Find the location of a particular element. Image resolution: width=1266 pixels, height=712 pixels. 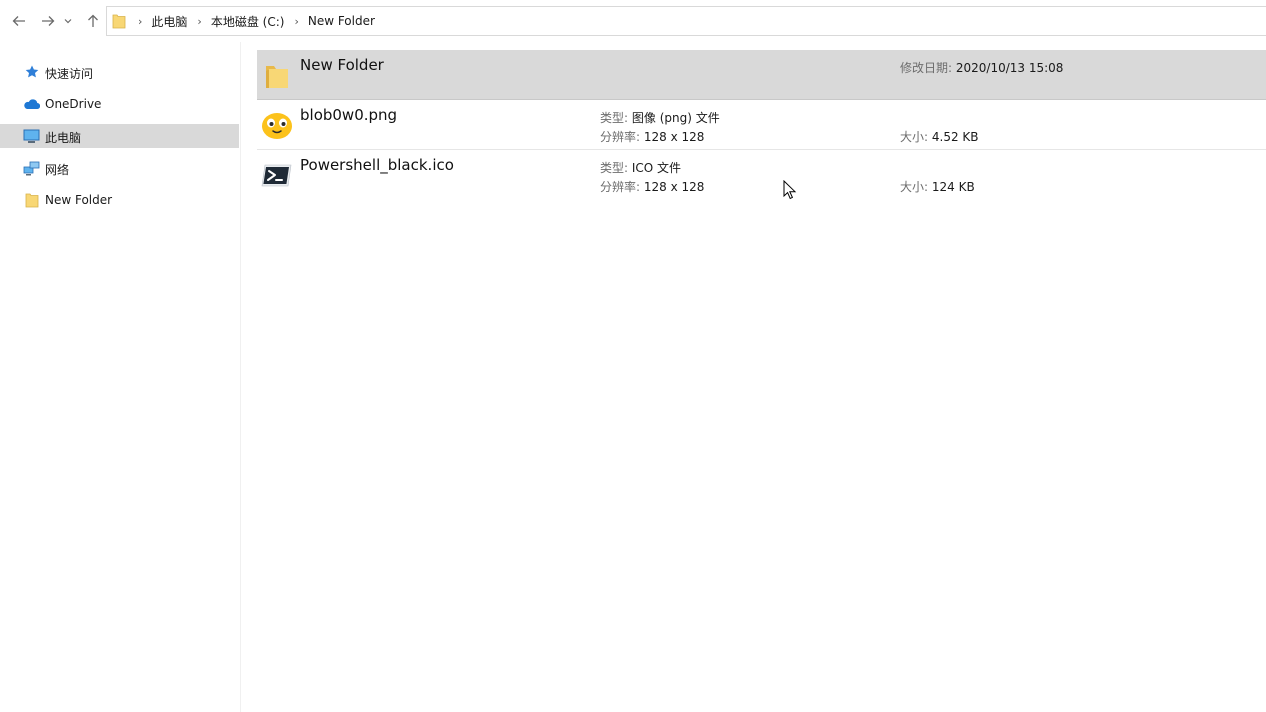

file-size: 大小: 124 KB is located at coordinates (937, 186).